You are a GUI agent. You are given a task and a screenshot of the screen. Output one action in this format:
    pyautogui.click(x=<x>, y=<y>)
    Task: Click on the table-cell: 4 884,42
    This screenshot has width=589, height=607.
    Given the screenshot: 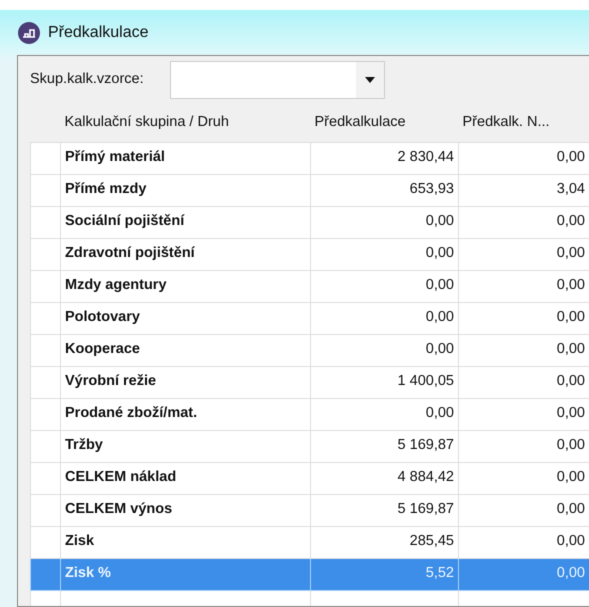 What is the action you would take?
    pyautogui.click(x=384, y=478)
    